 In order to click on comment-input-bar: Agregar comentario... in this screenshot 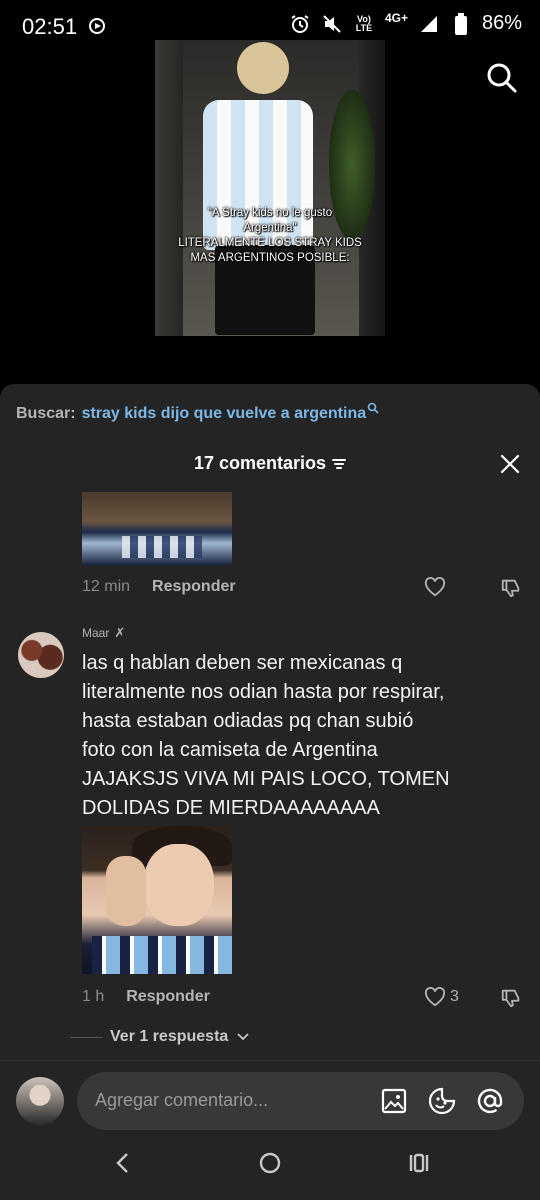, I will do `click(270, 1102)`.